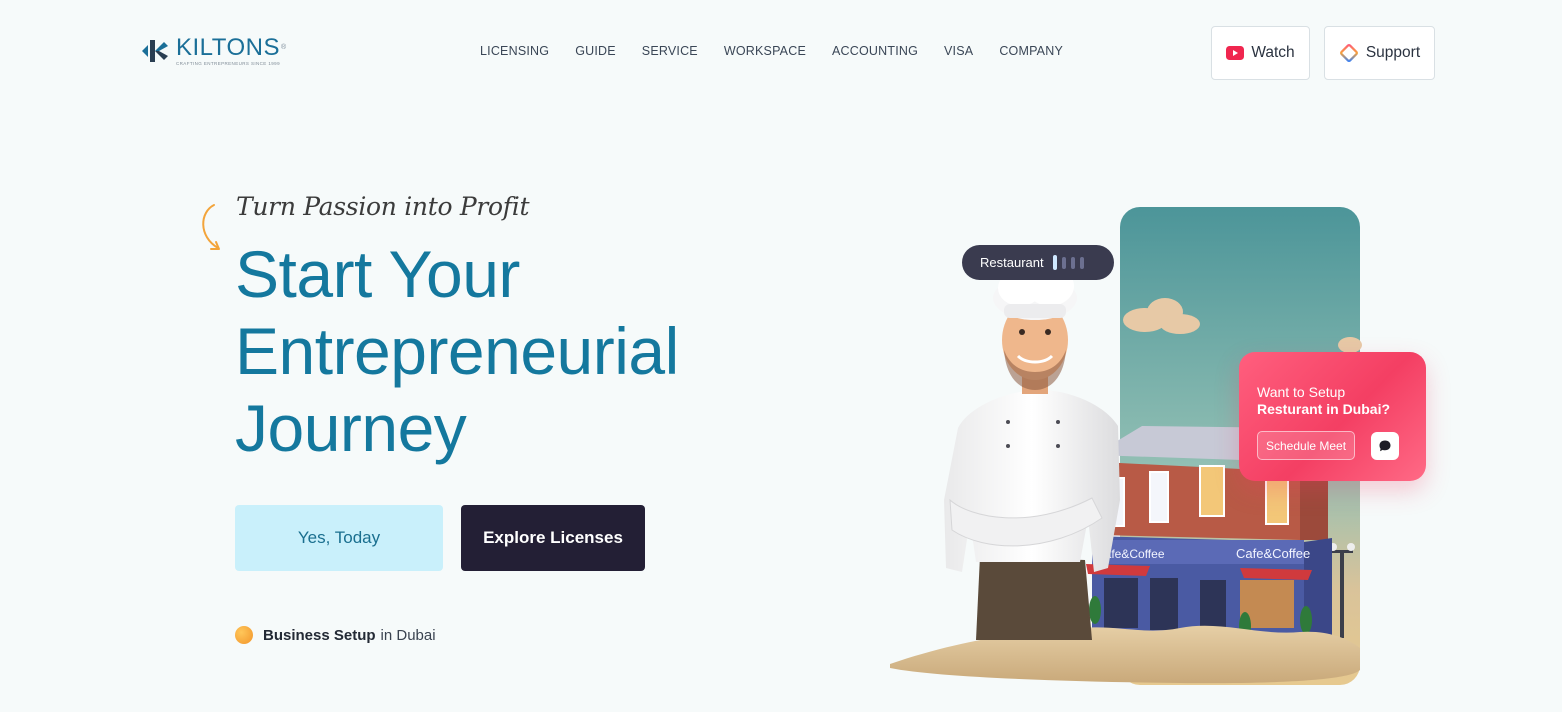 This screenshot has width=1562, height=712. What do you see at coordinates (595, 51) in the screenshot?
I see `nav-item-guide: GUIDE` at bounding box center [595, 51].